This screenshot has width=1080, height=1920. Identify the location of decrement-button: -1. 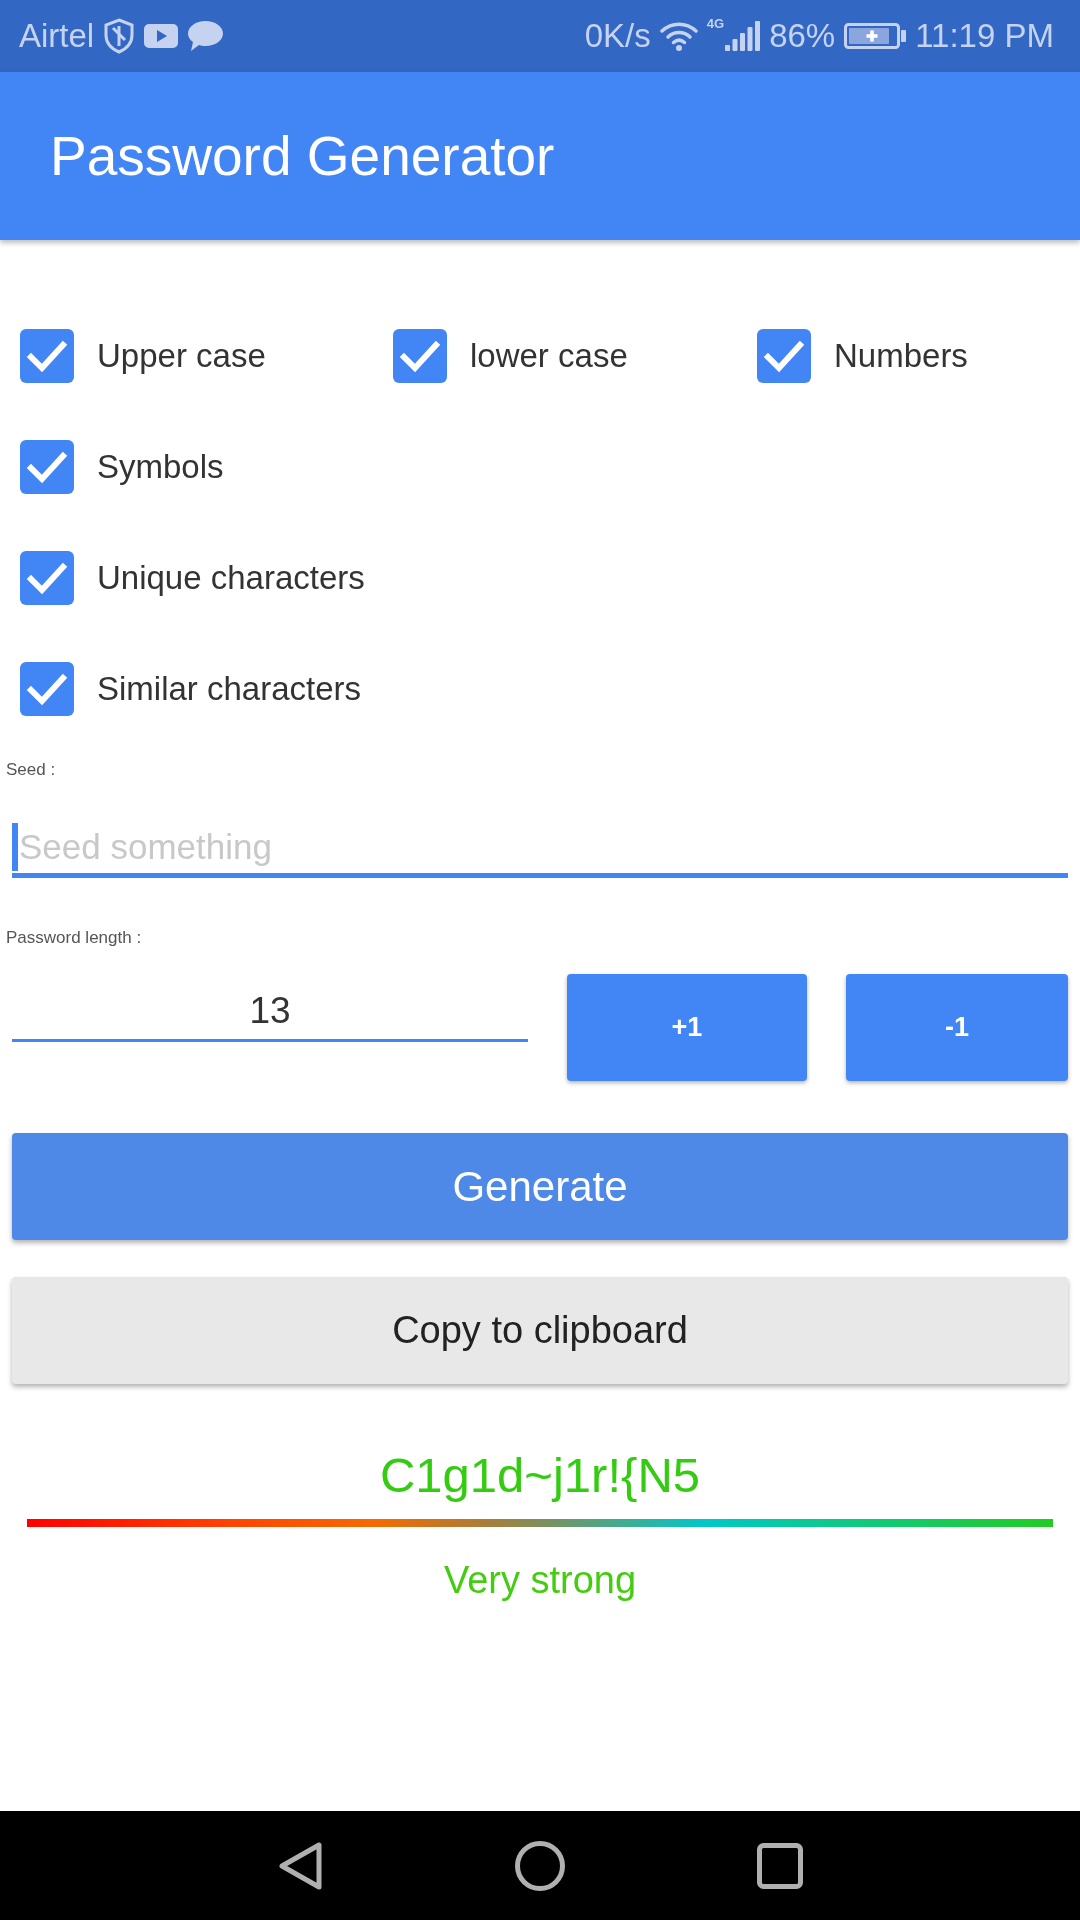
(957, 1027).